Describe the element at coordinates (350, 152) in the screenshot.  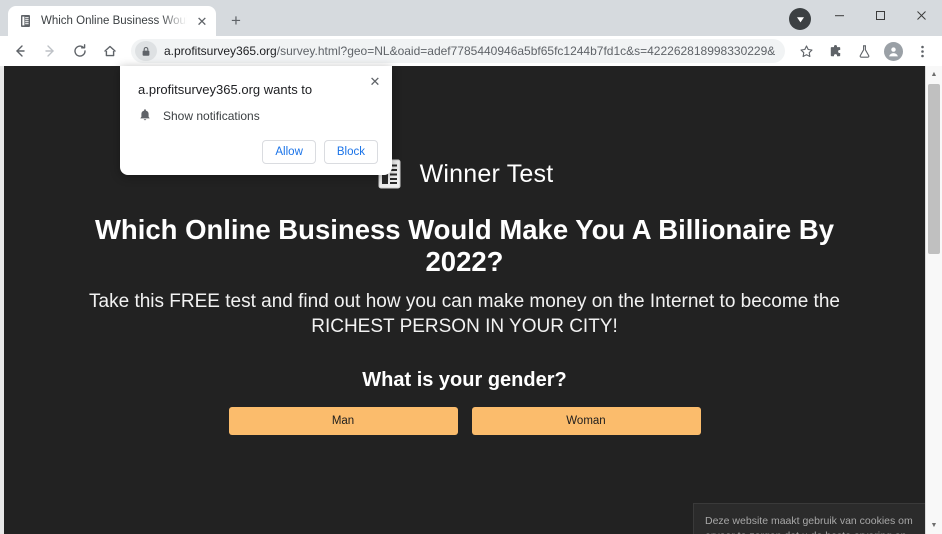
I see `block-button: Block` at that location.